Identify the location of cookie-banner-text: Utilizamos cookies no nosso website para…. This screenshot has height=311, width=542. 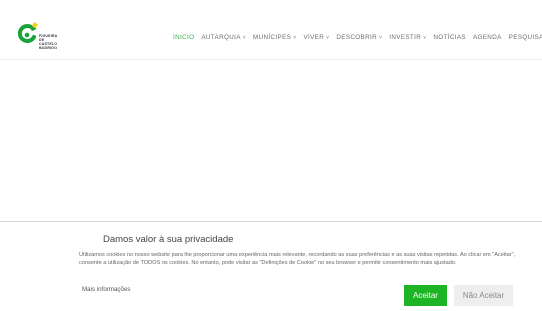
(297, 259).